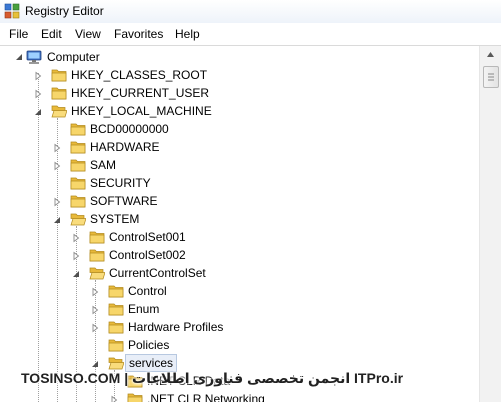 The width and height of the screenshot is (501, 402). What do you see at coordinates (239, 165) in the screenshot?
I see `tree-node-sam: SAM` at bounding box center [239, 165].